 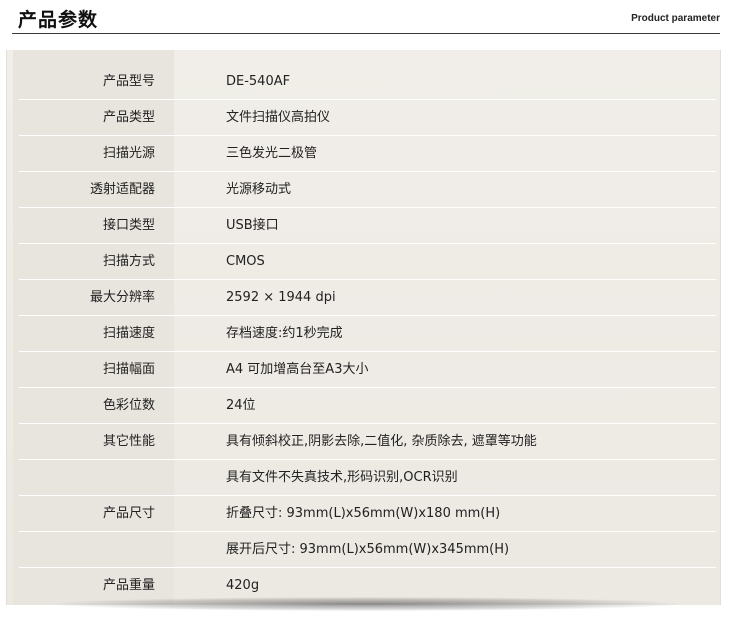 What do you see at coordinates (128, 81) in the screenshot?
I see `spec-label: 产品型号` at bounding box center [128, 81].